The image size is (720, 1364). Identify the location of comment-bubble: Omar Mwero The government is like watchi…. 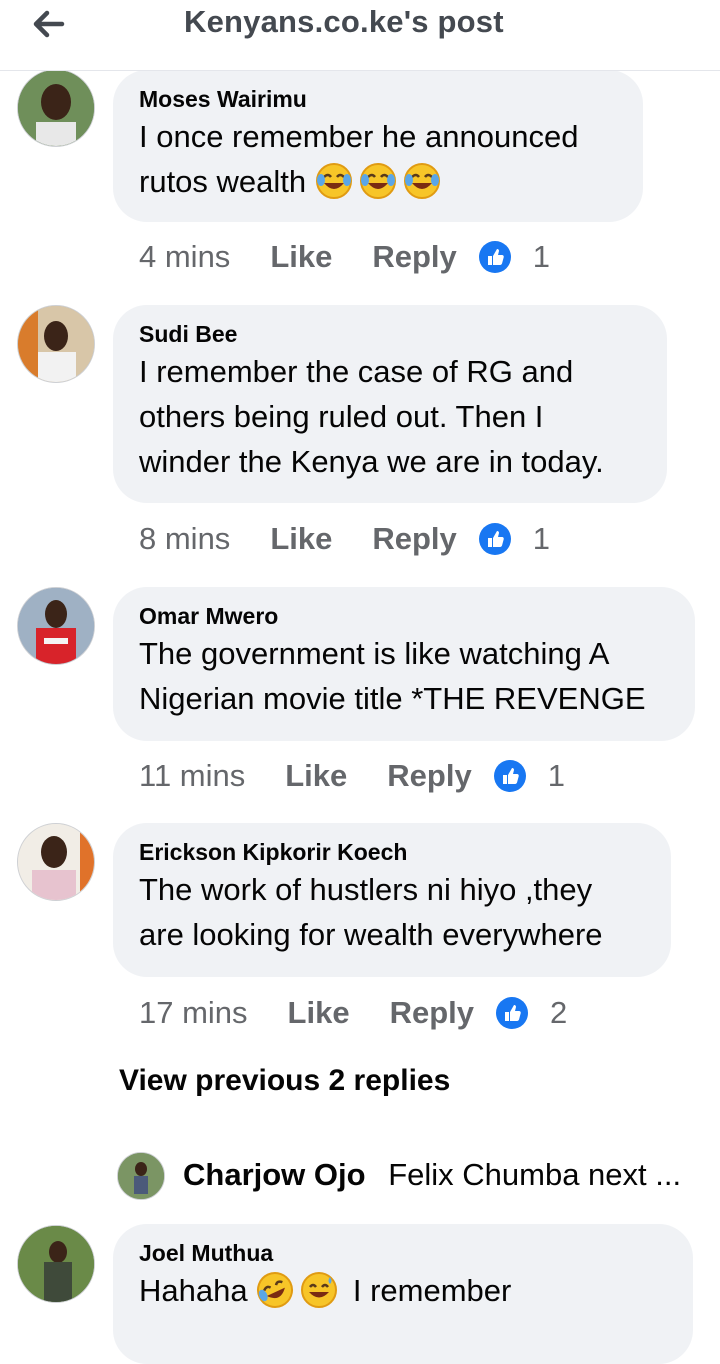
(404, 664).